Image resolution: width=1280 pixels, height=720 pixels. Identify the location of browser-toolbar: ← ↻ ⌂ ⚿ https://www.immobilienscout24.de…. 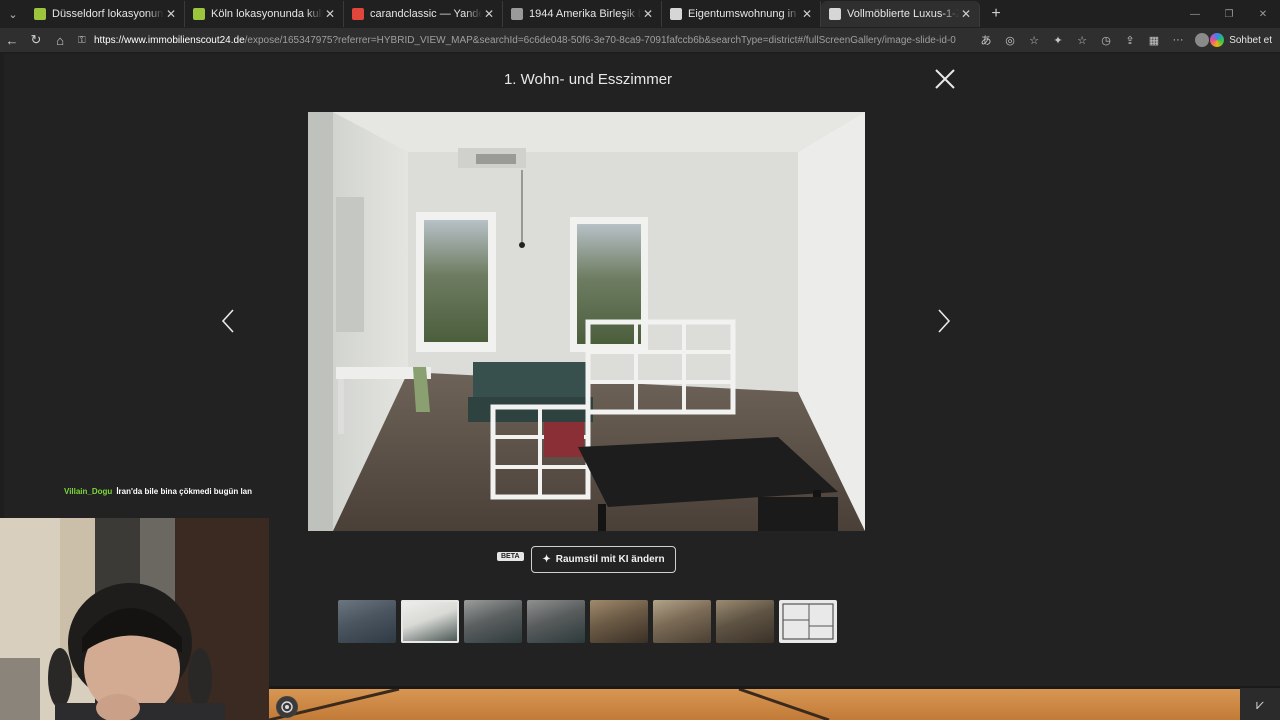
(640, 40).